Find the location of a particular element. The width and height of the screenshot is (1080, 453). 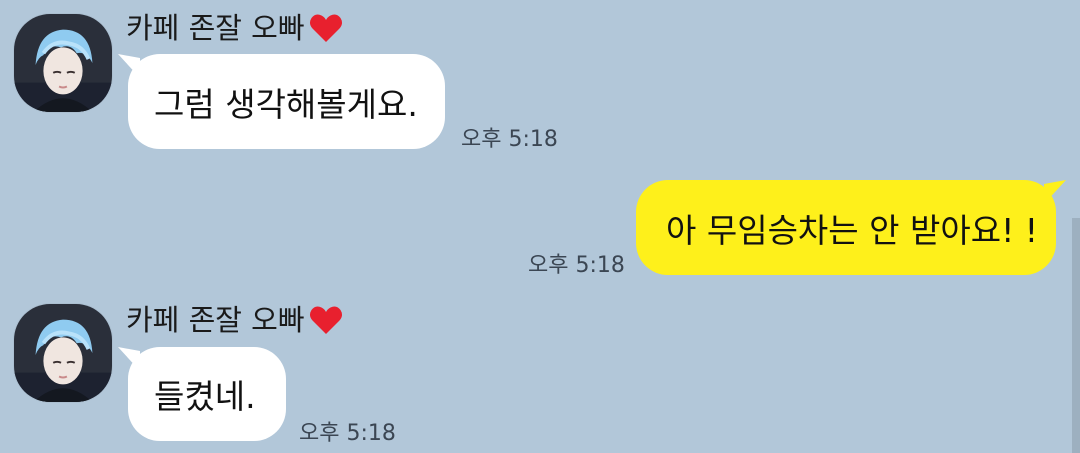

message-bubble: 그럼 생각해볼게요. is located at coordinates (281, 101).